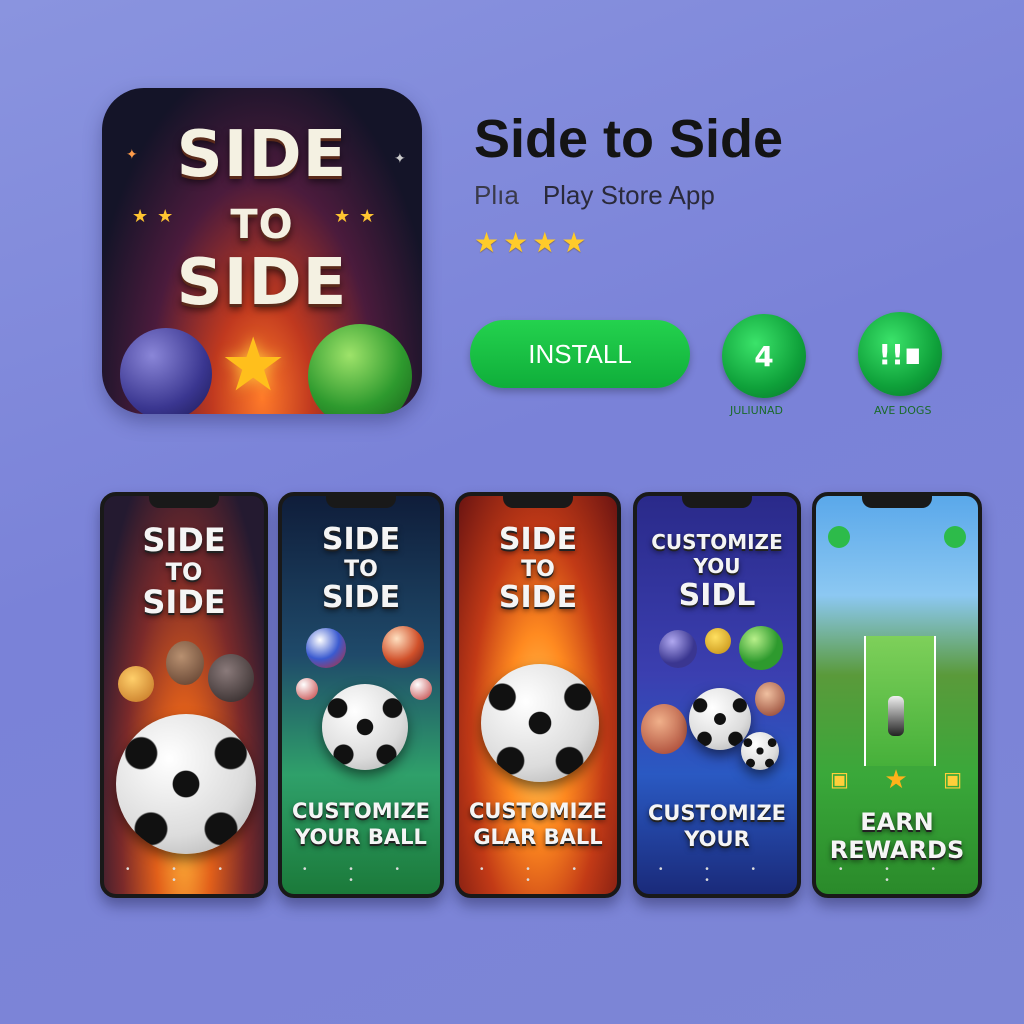  I want to click on store-prefix: Plıa, so click(496, 195).